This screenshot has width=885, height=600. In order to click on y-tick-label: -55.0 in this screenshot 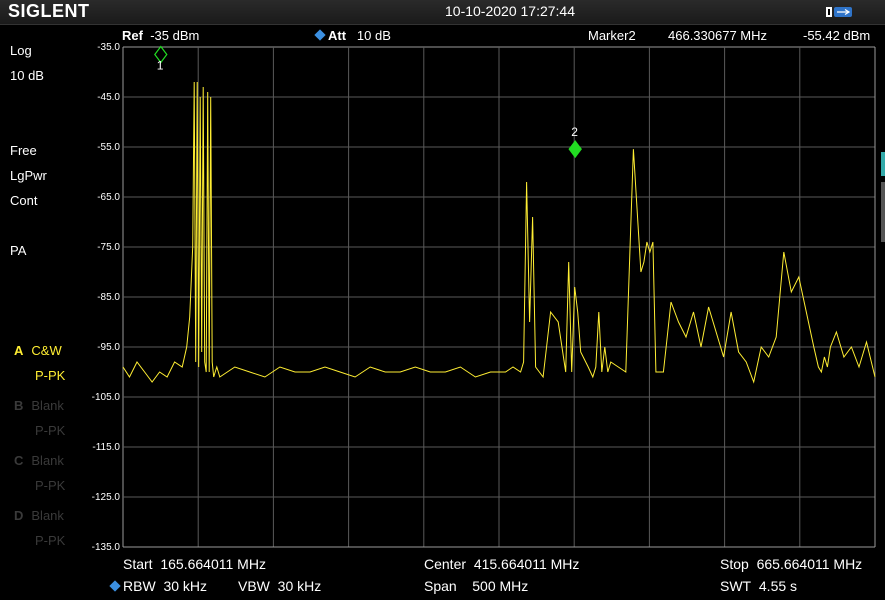, I will do `click(108, 147)`.